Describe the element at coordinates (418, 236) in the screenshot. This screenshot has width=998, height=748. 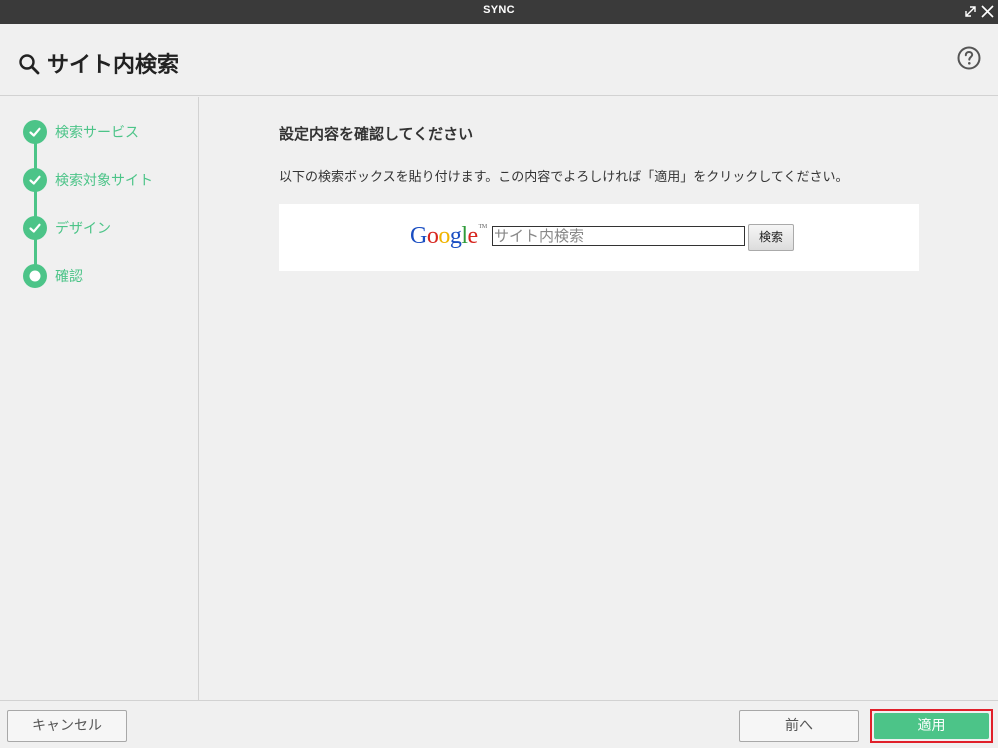
I see `logo-letter: G` at that location.